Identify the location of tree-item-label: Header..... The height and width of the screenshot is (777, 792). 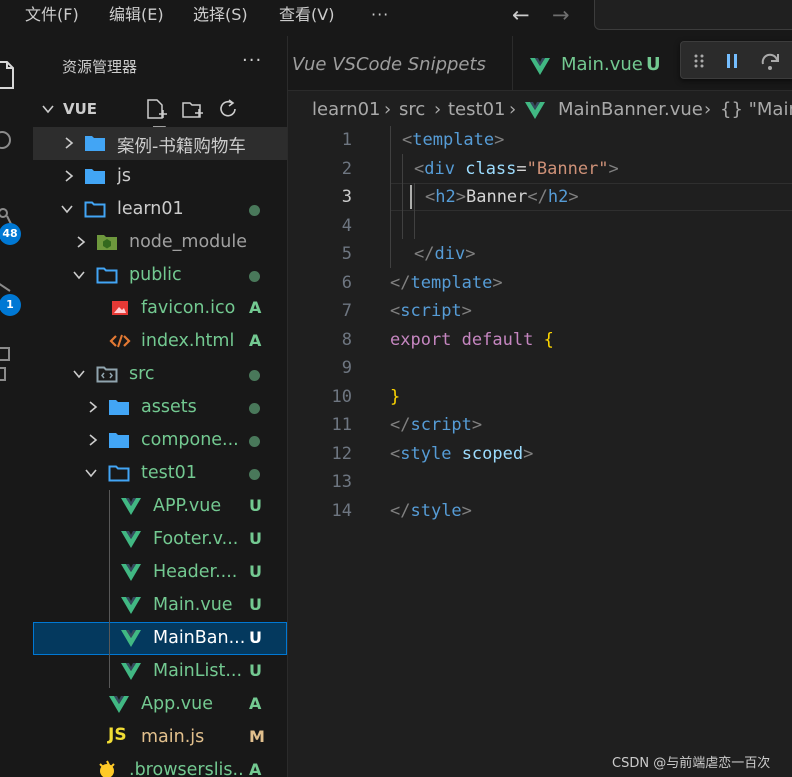
(195, 572).